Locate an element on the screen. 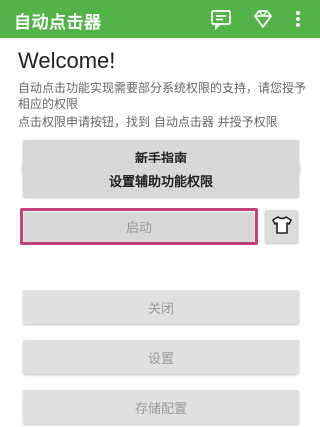 Image resolution: width=320 pixels, height=427 pixels. app-title: 自动点击器 is located at coordinates (58, 23).